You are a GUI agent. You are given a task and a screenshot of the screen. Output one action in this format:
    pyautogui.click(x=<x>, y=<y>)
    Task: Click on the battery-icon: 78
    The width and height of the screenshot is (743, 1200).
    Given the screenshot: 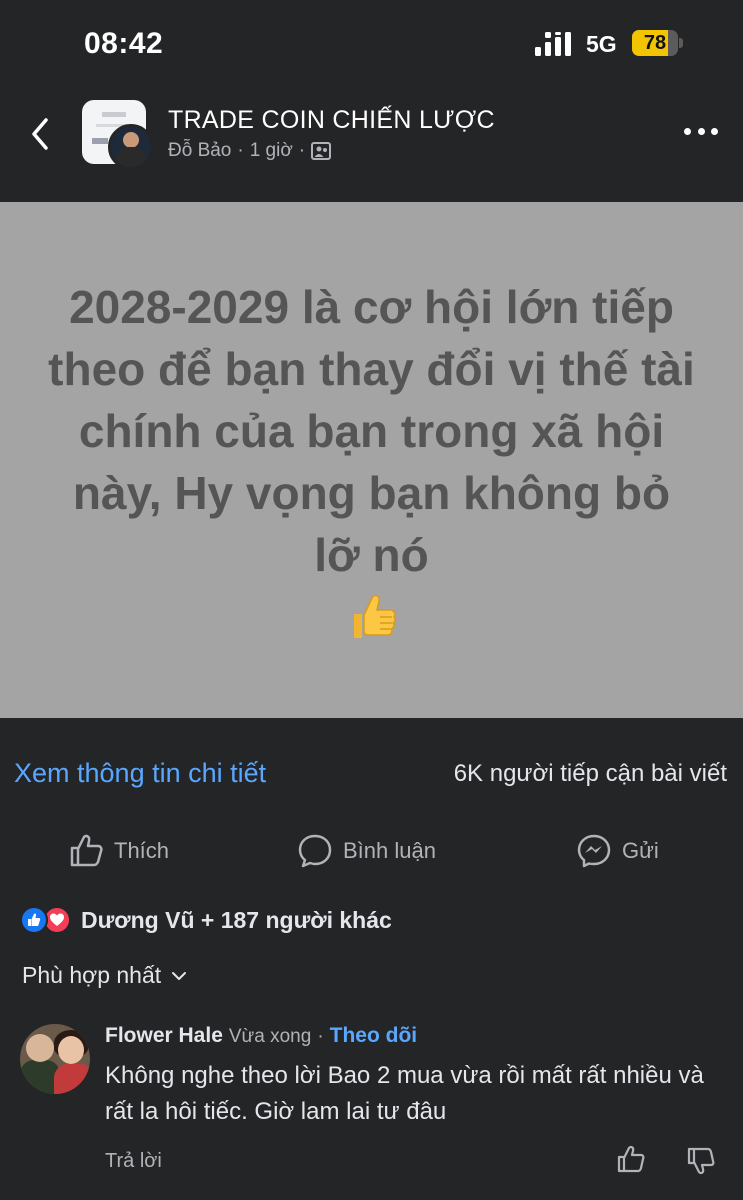 What is the action you would take?
    pyautogui.click(x=658, y=43)
    